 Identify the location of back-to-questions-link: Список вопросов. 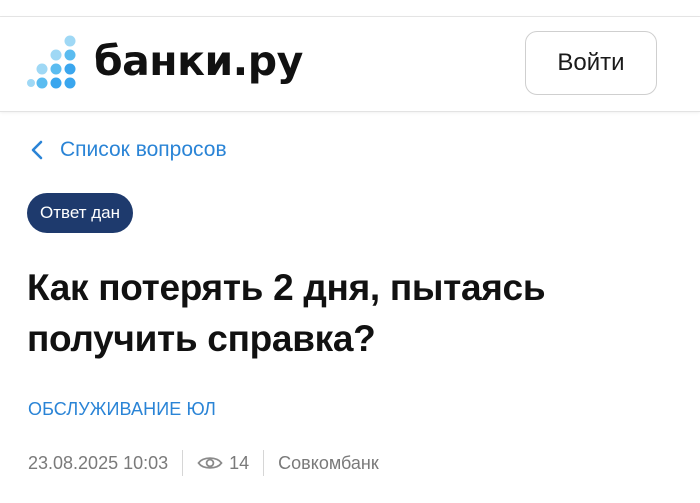
(128, 150).